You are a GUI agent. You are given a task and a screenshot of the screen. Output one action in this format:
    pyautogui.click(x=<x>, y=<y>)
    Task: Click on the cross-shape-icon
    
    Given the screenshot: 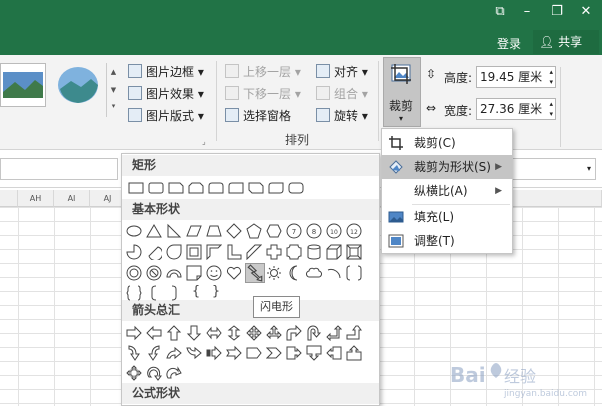 What is the action you would take?
    pyautogui.click(x=274, y=252)
    